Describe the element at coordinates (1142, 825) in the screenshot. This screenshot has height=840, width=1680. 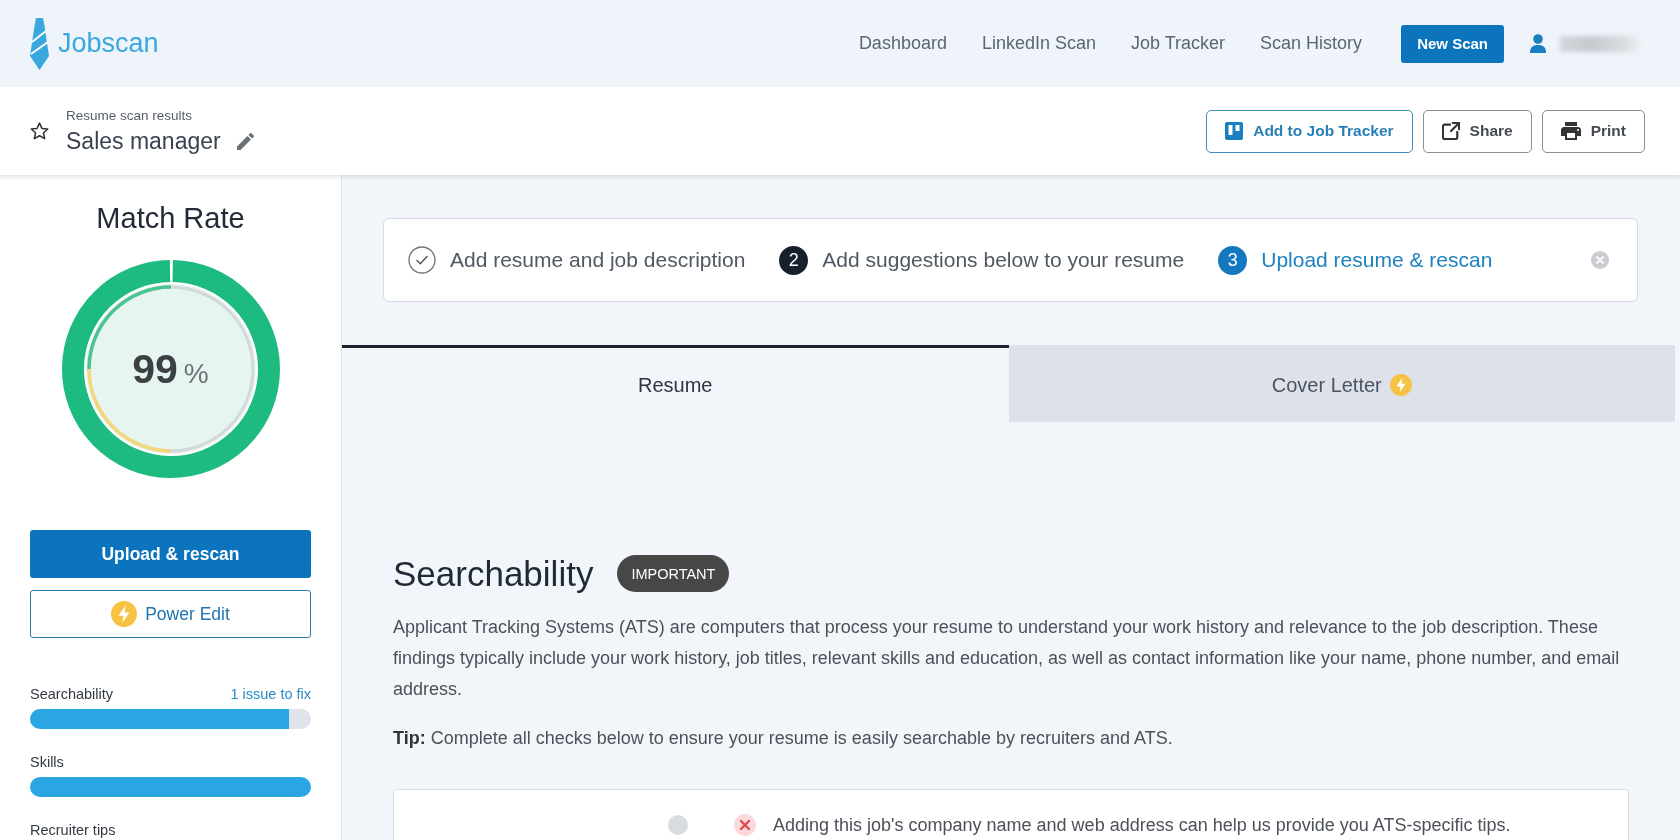
I see `check-text: Adding this job's company name and web address can help us provide you ATS-specific tips.` at that location.